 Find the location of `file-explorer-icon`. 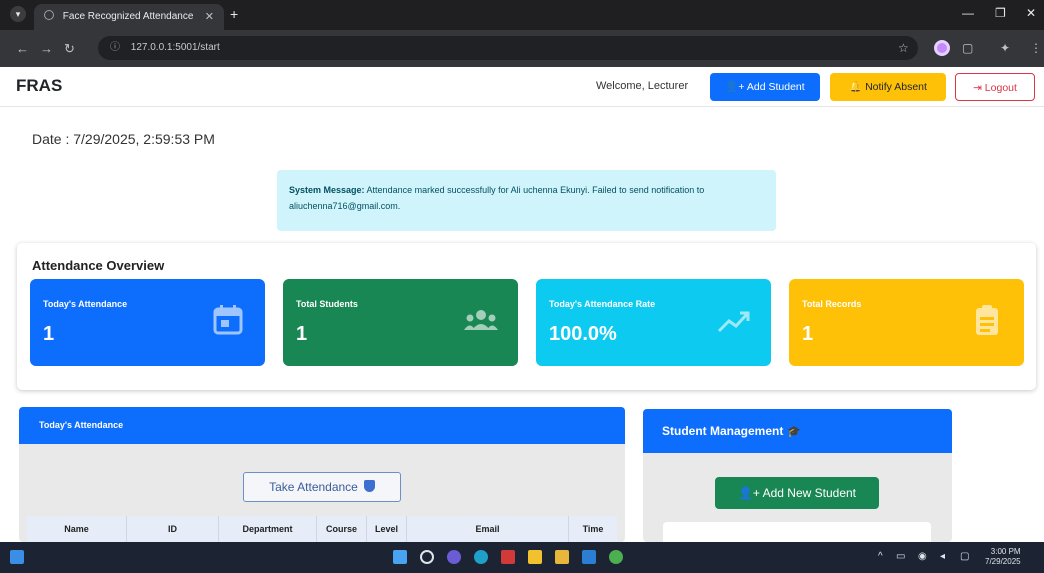

file-explorer-icon is located at coordinates (535, 557).